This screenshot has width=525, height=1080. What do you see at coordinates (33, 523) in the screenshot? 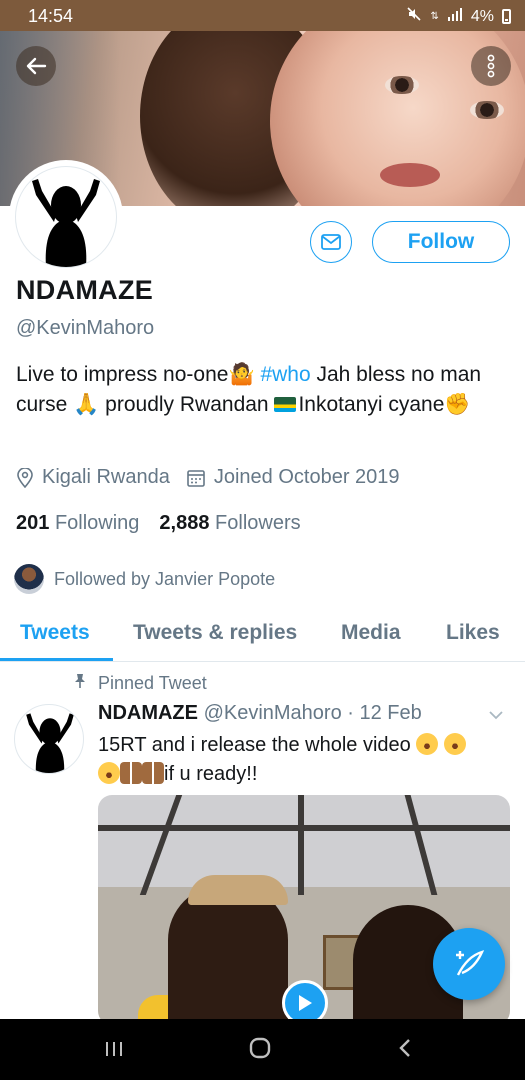
I see `following-count: 201` at bounding box center [33, 523].